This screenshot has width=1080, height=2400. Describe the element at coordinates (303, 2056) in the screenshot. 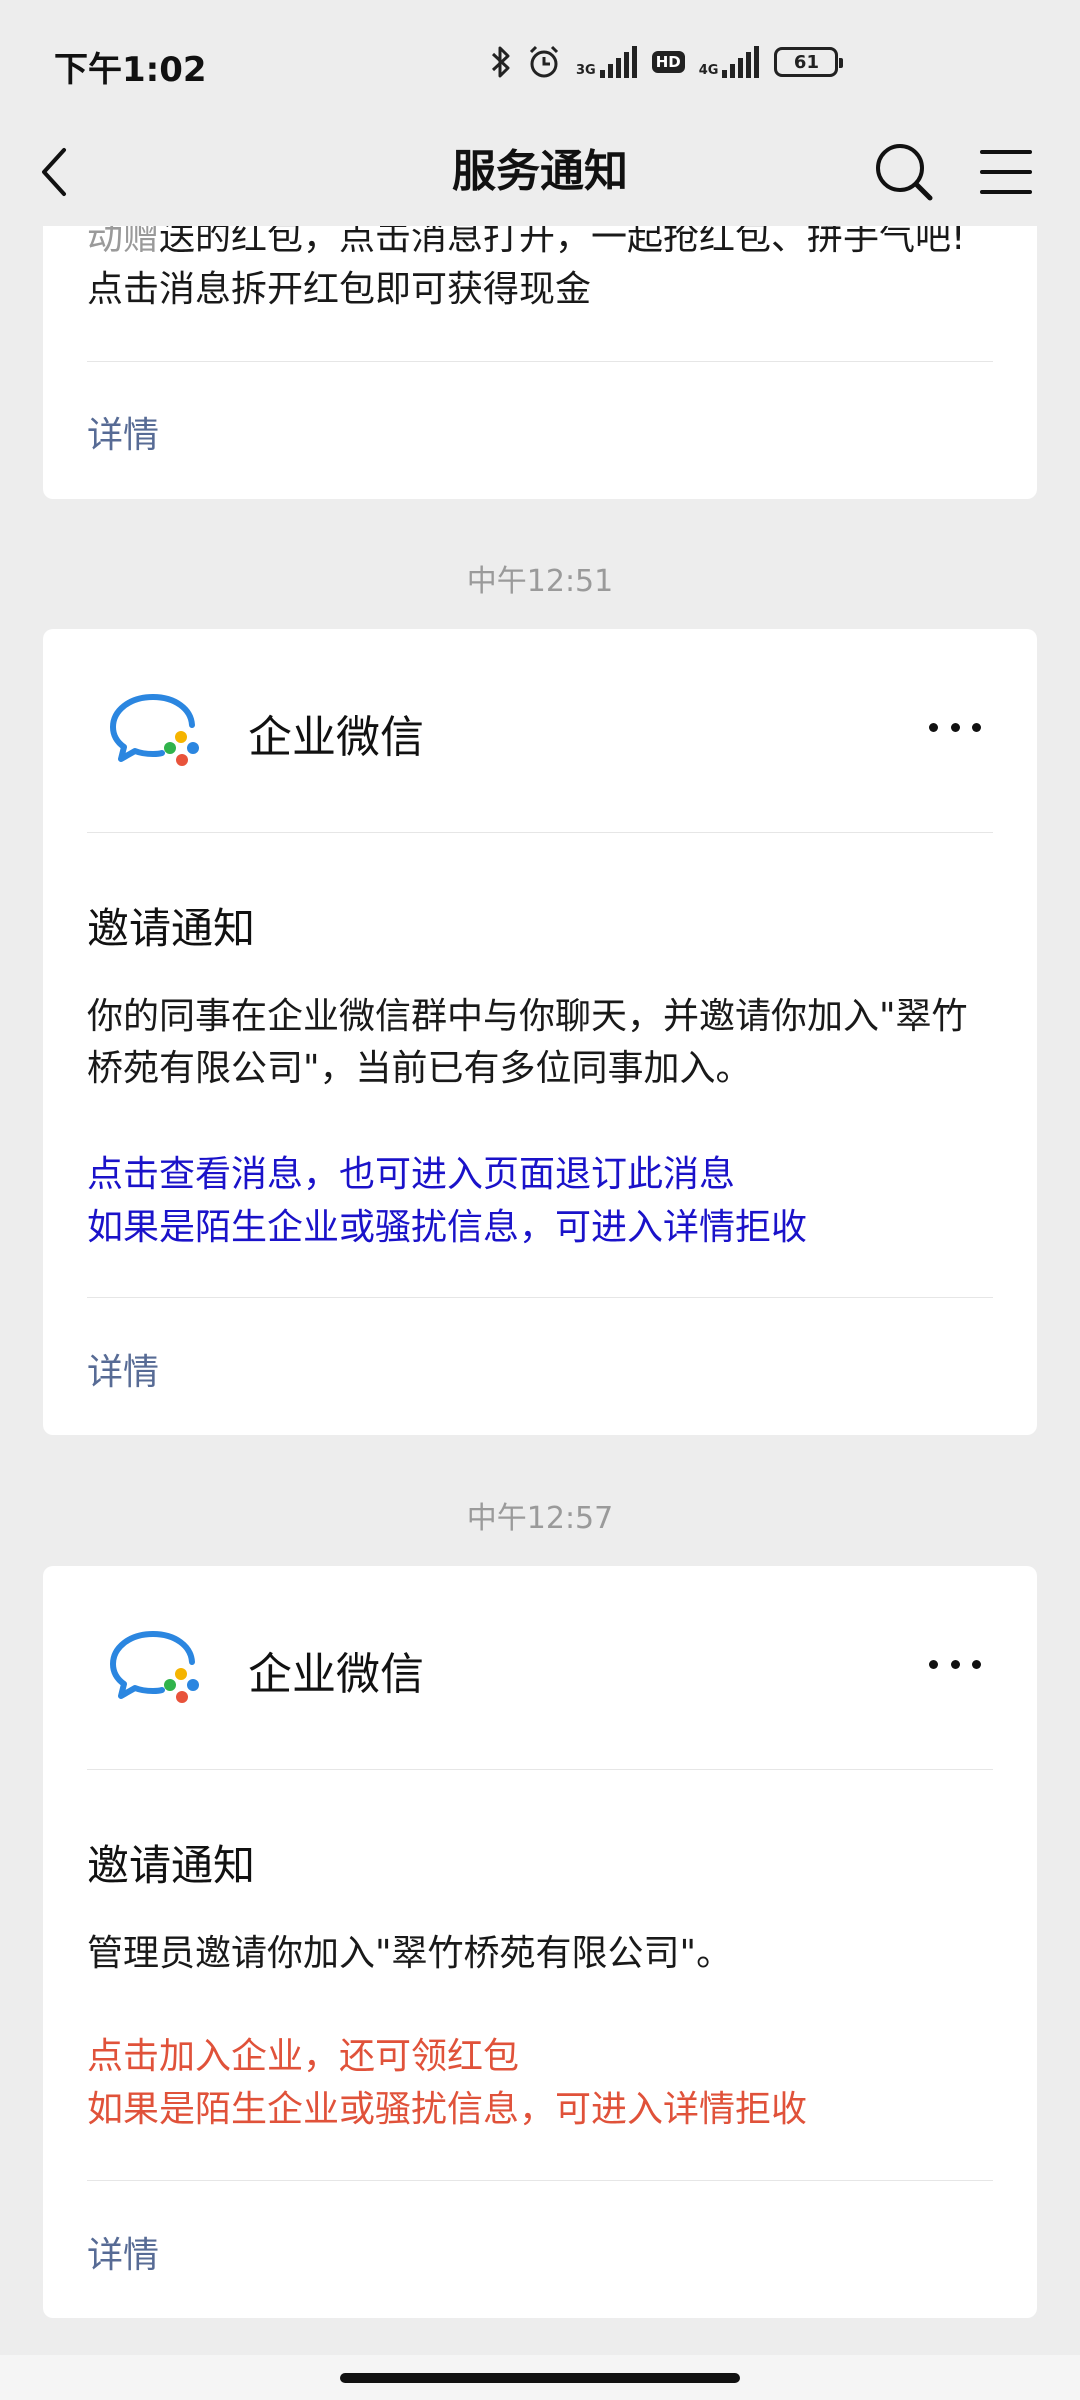

I see `notice-hint-line1: 点击加入企业，还可领红包` at that location.